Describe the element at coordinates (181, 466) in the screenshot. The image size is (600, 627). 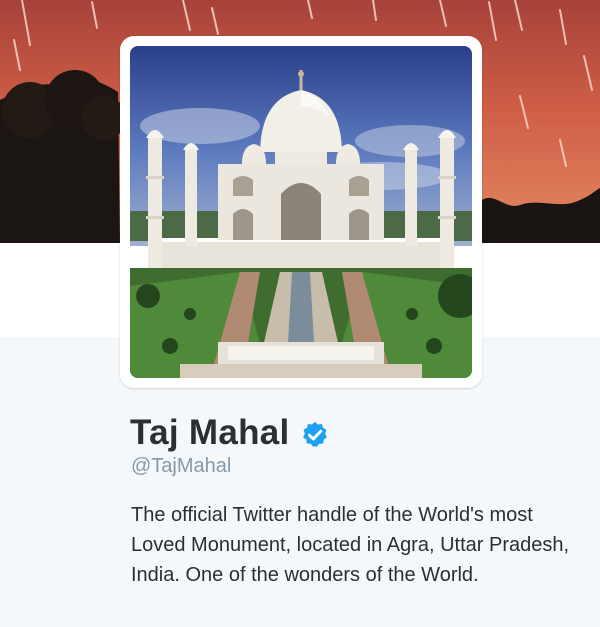
I see `profile-handle: @TajMahal` at that location.